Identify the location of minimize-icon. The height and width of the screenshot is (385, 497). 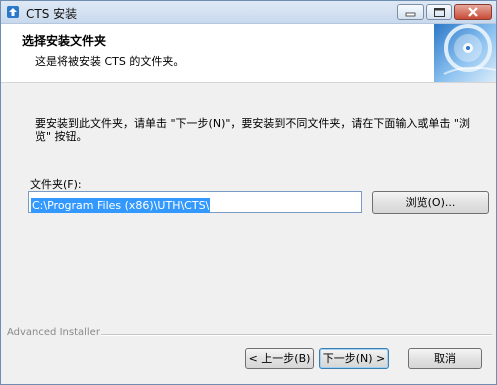
(410, 14).